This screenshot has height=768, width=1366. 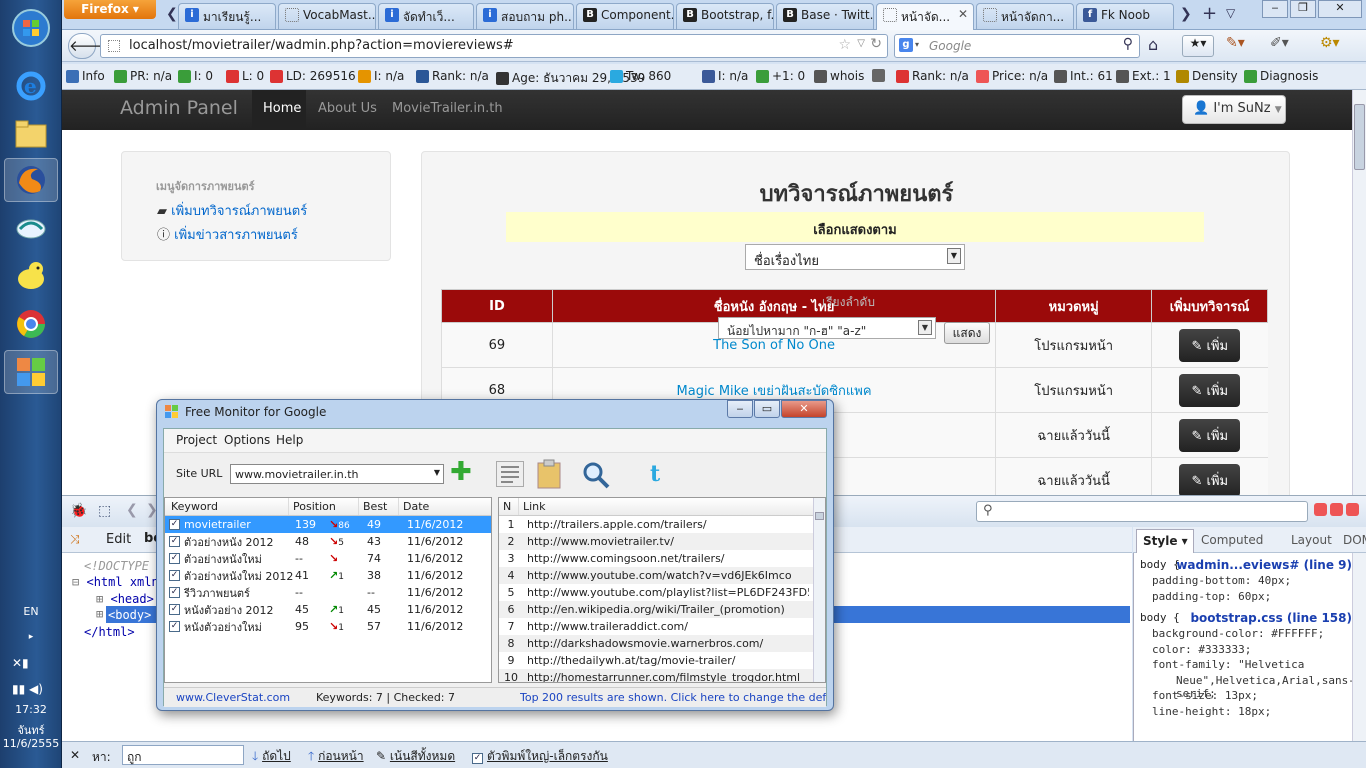 What do you see at coordinates (1165, 541) in the screenshot?
I see `tab-style: Style ▾` at bounding box center [1165, 541].